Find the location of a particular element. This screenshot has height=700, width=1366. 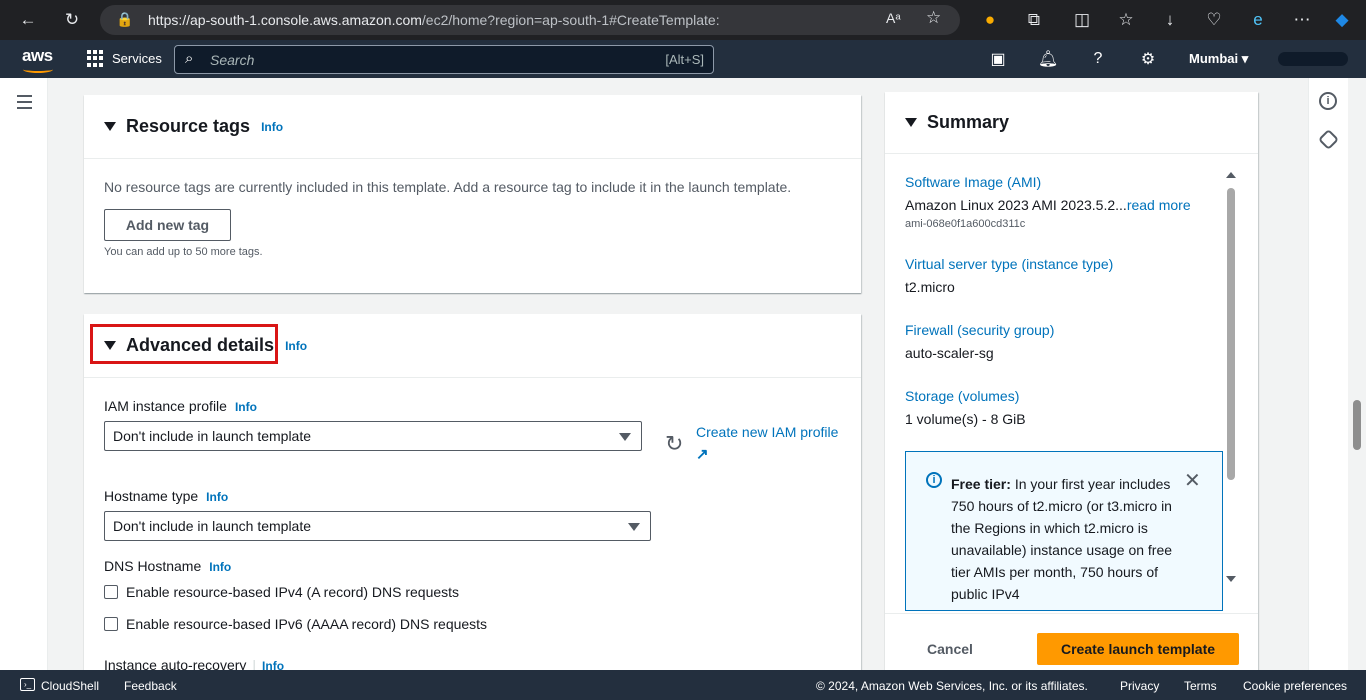

summary-header: Summary is located at coordinates (1071, 123).